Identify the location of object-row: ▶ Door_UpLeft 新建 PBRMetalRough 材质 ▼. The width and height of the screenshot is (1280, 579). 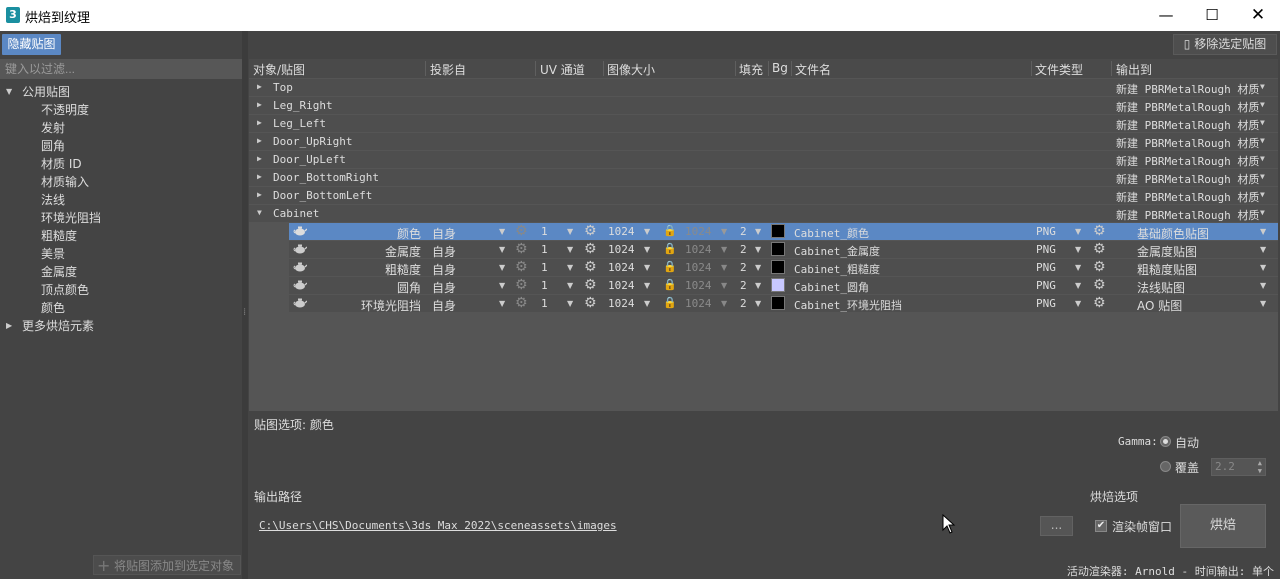
(763, 159).